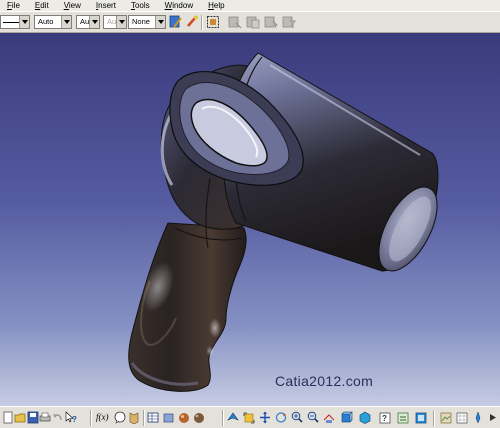  What do you see at coordinates (140, 6) in the screenshot?
I see `menu-tools: Tools` at bounding box center [140, 6].